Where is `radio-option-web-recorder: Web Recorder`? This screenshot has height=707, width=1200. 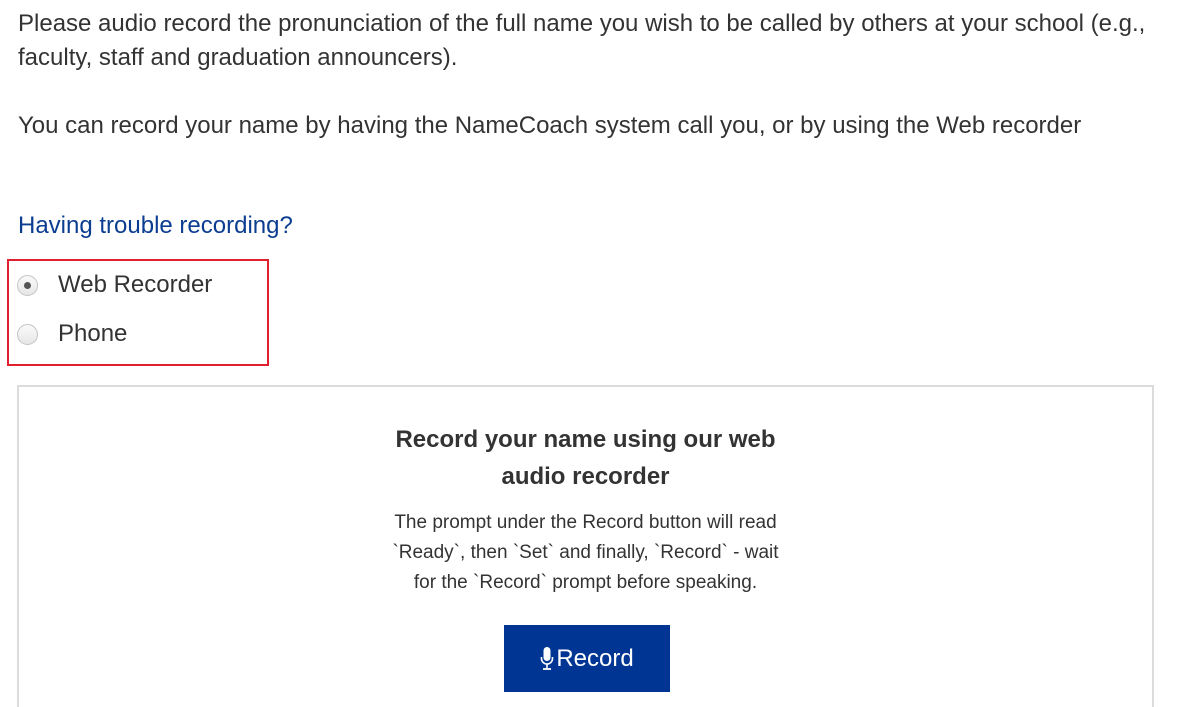
radio-option-web-recorder: Web Recorder is located at coordinates (114, 285).